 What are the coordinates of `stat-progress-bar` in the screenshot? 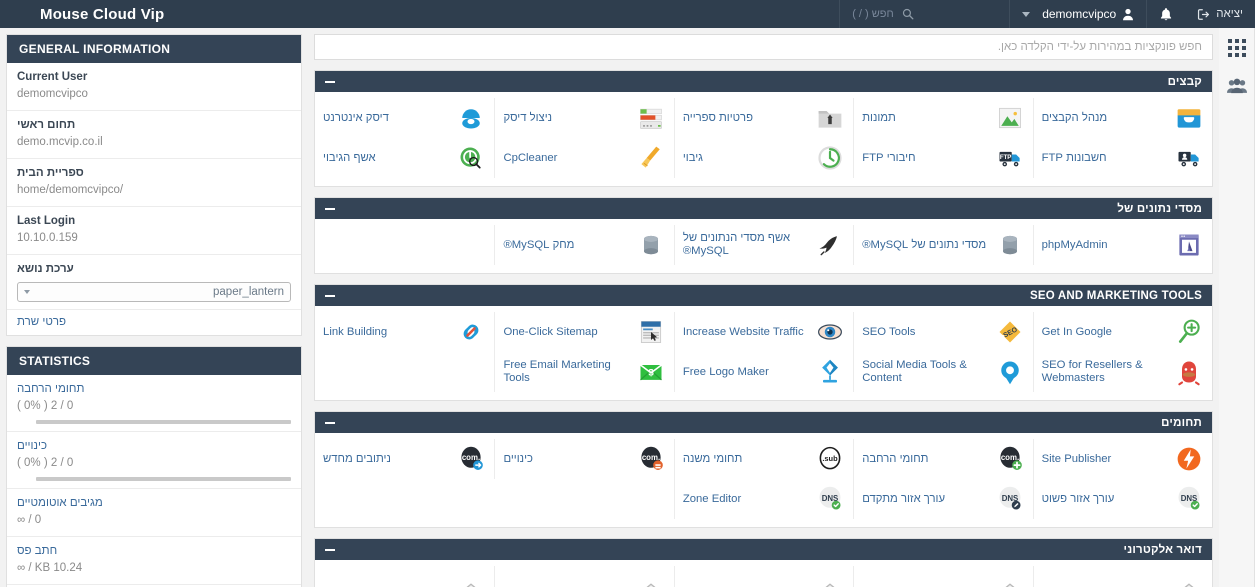 It's located at (163, 422).